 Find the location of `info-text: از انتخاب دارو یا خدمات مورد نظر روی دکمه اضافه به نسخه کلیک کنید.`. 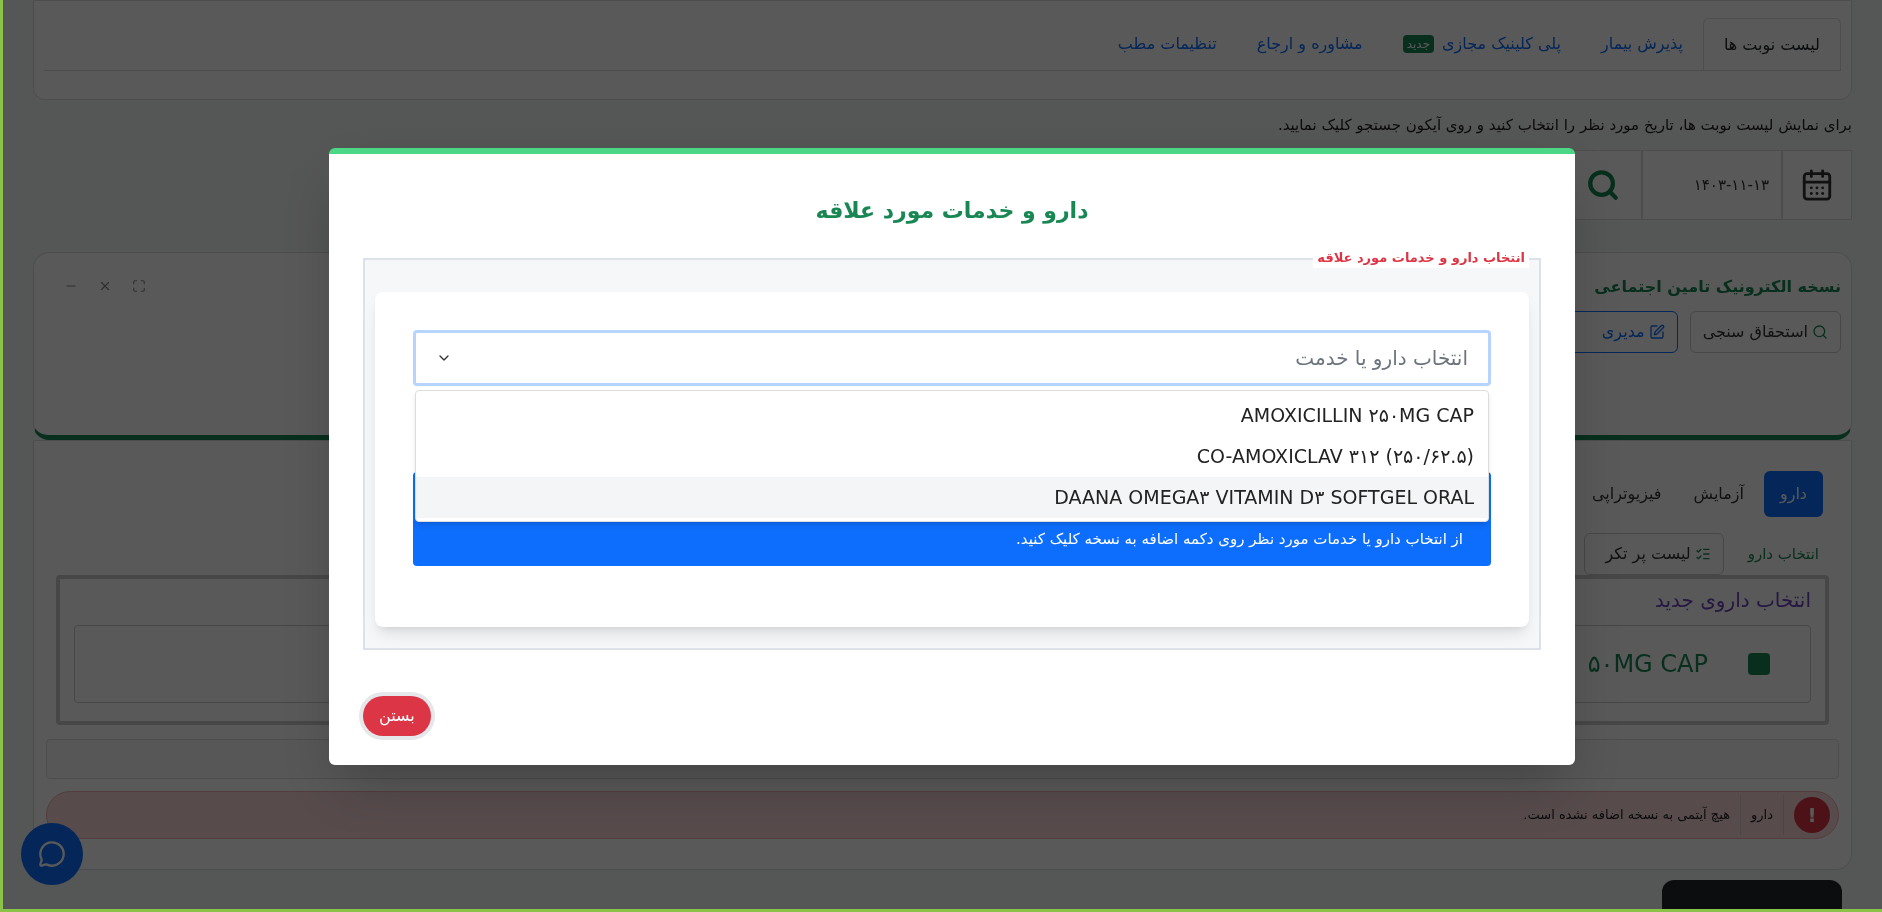

info-text: از انتخاب دارو یا خدمات مورد نظر روی دکمه اضافه به نسخه کلیک کنید. is located at coordinates (1239, 539).